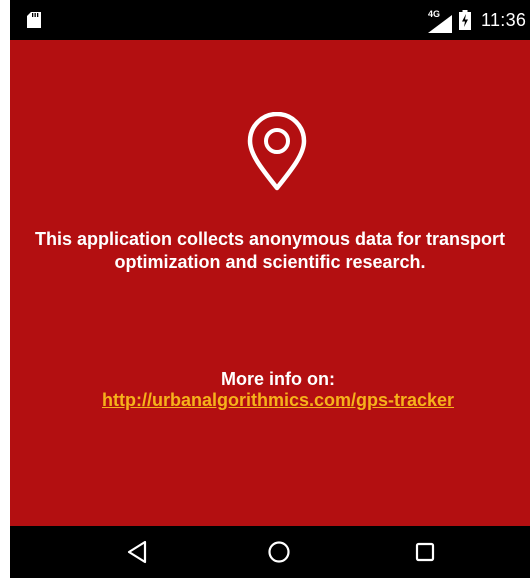 The image size is (530, 578). Describe the element at coordinates (504, 20) in the screenshot. I see `clock: 11:36` at that location.